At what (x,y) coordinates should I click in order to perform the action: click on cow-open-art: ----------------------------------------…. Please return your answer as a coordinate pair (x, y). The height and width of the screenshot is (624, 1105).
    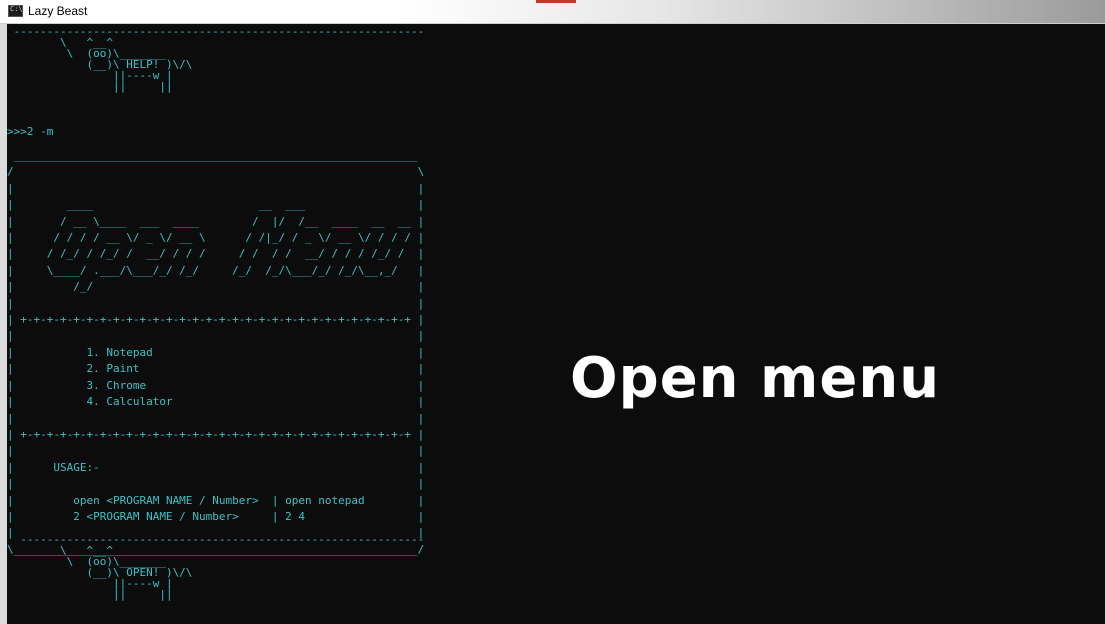
    Looking at the image, I should click on (222, 567).